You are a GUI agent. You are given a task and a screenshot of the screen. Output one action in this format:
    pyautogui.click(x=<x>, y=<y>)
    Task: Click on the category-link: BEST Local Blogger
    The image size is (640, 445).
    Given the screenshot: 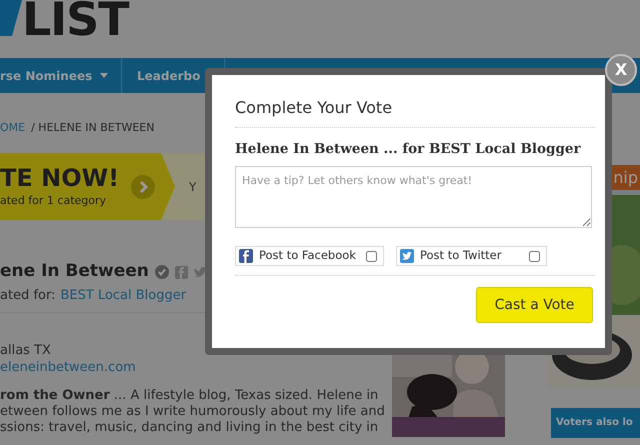 What is the action you would take?
    pyautogui.click(x=123, y=296)
    